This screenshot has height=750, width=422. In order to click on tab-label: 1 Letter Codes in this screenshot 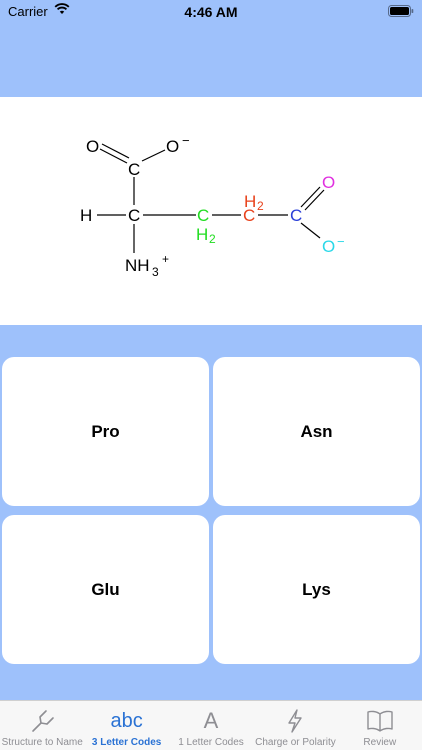, I will do `click(211, 742)`.